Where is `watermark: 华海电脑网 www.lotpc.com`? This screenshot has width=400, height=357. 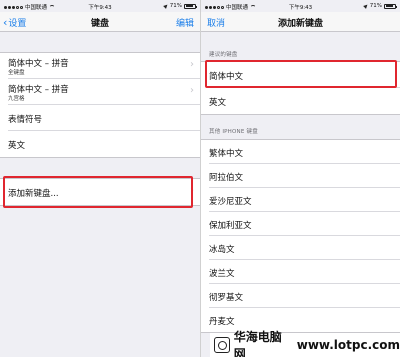 watermark: 华海电脑网 www.lotpc.com is located at coordinates (305, 343).